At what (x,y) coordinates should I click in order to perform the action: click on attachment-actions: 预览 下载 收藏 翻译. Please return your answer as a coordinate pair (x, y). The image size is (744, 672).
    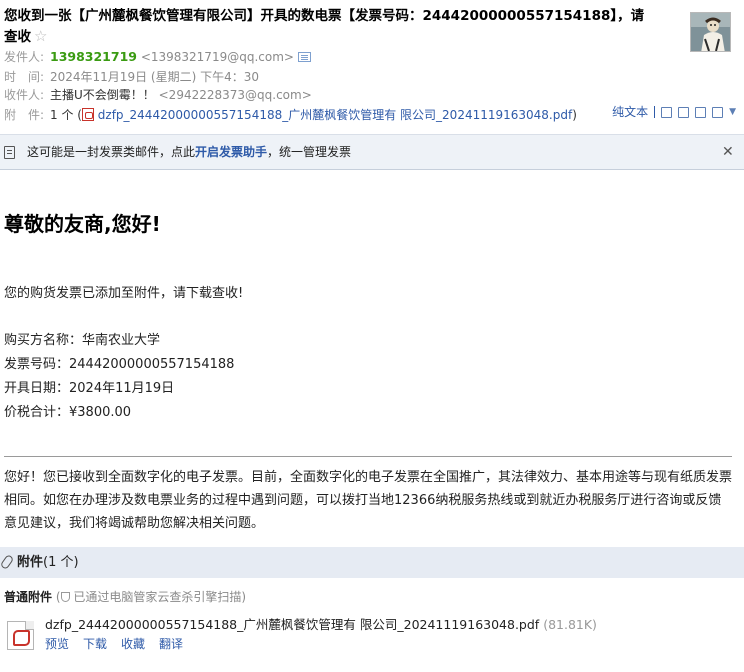
    Looking at the image, I should click on (114, 644).